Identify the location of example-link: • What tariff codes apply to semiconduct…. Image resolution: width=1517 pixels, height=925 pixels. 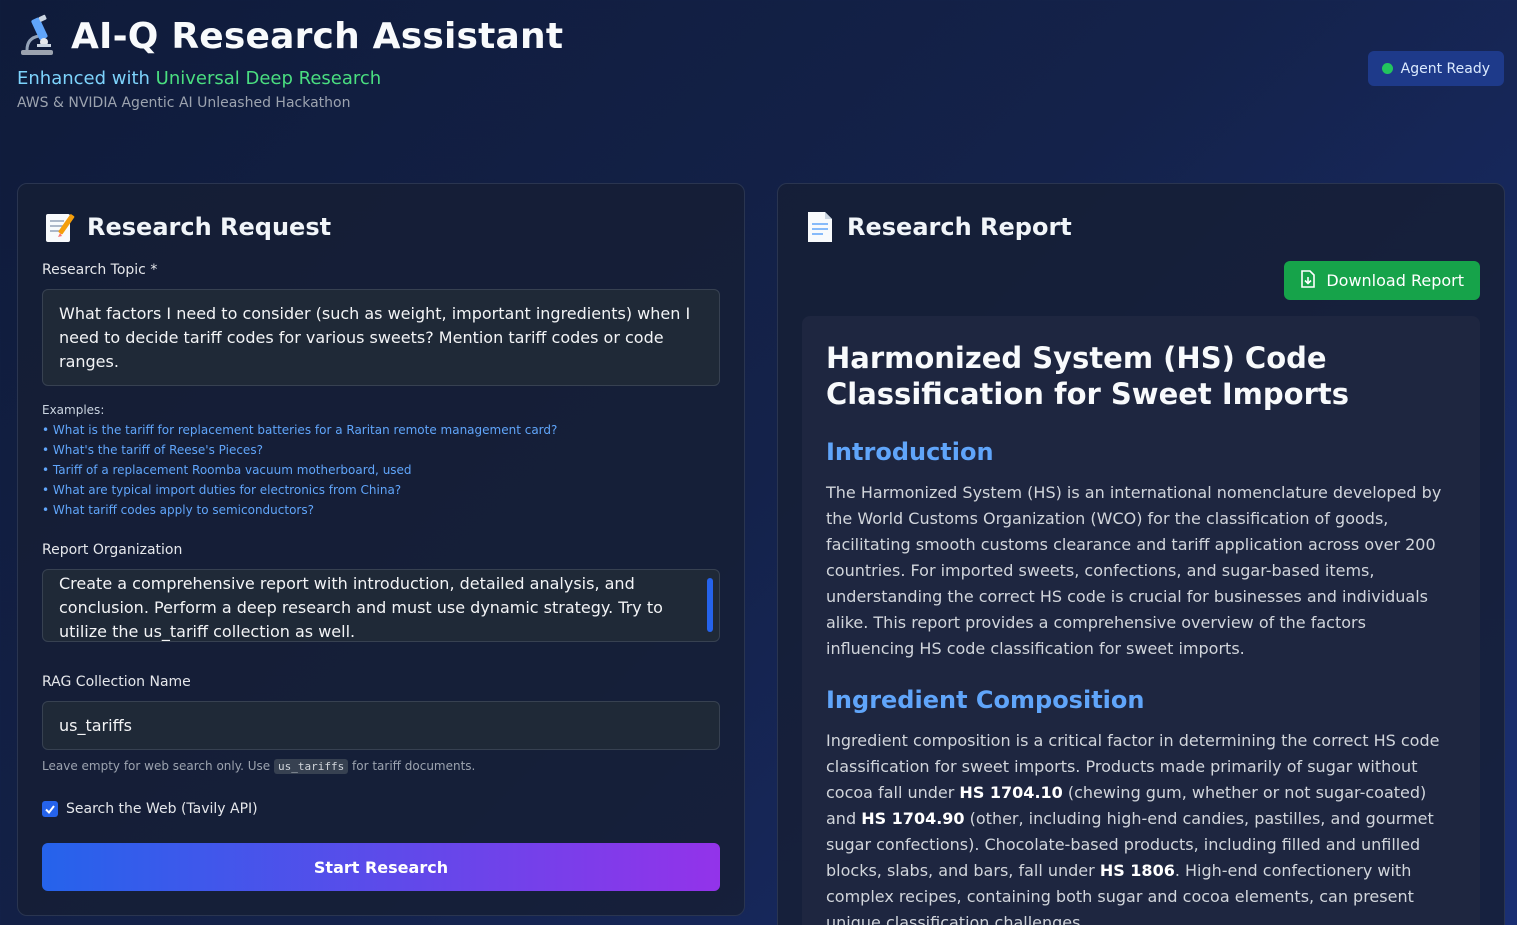
(299, 510).